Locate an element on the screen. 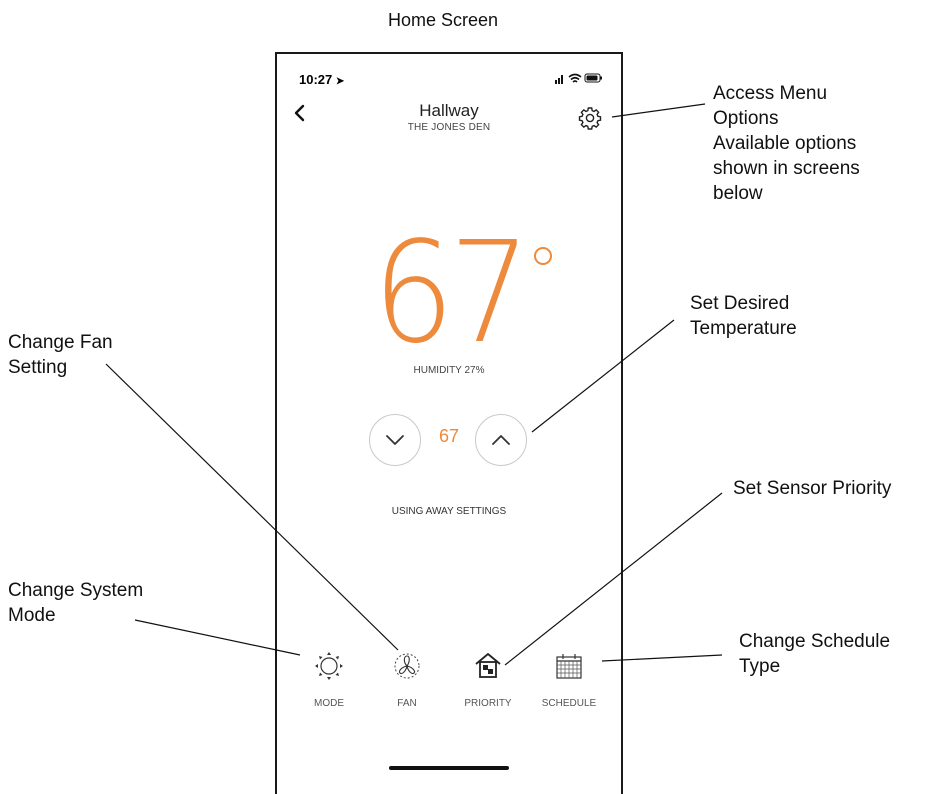 Image resolution: width=926 pixels, height=794 pixels. sensor-callout: Set Sensor Priority is located at coordinates (812, 488).